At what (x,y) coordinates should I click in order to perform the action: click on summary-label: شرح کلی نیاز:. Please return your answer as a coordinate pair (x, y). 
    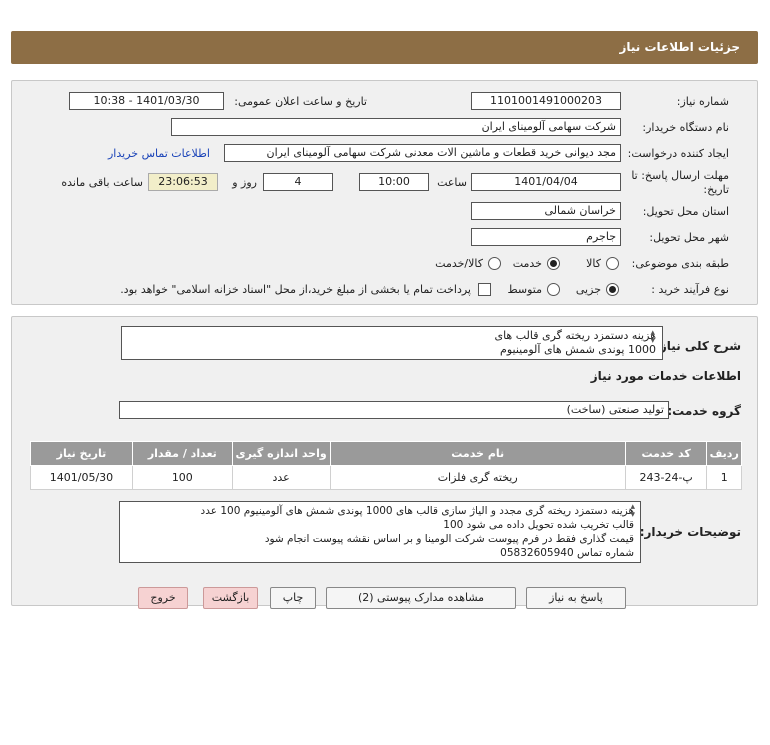
    Looking at the image, I should click on (698, 346).